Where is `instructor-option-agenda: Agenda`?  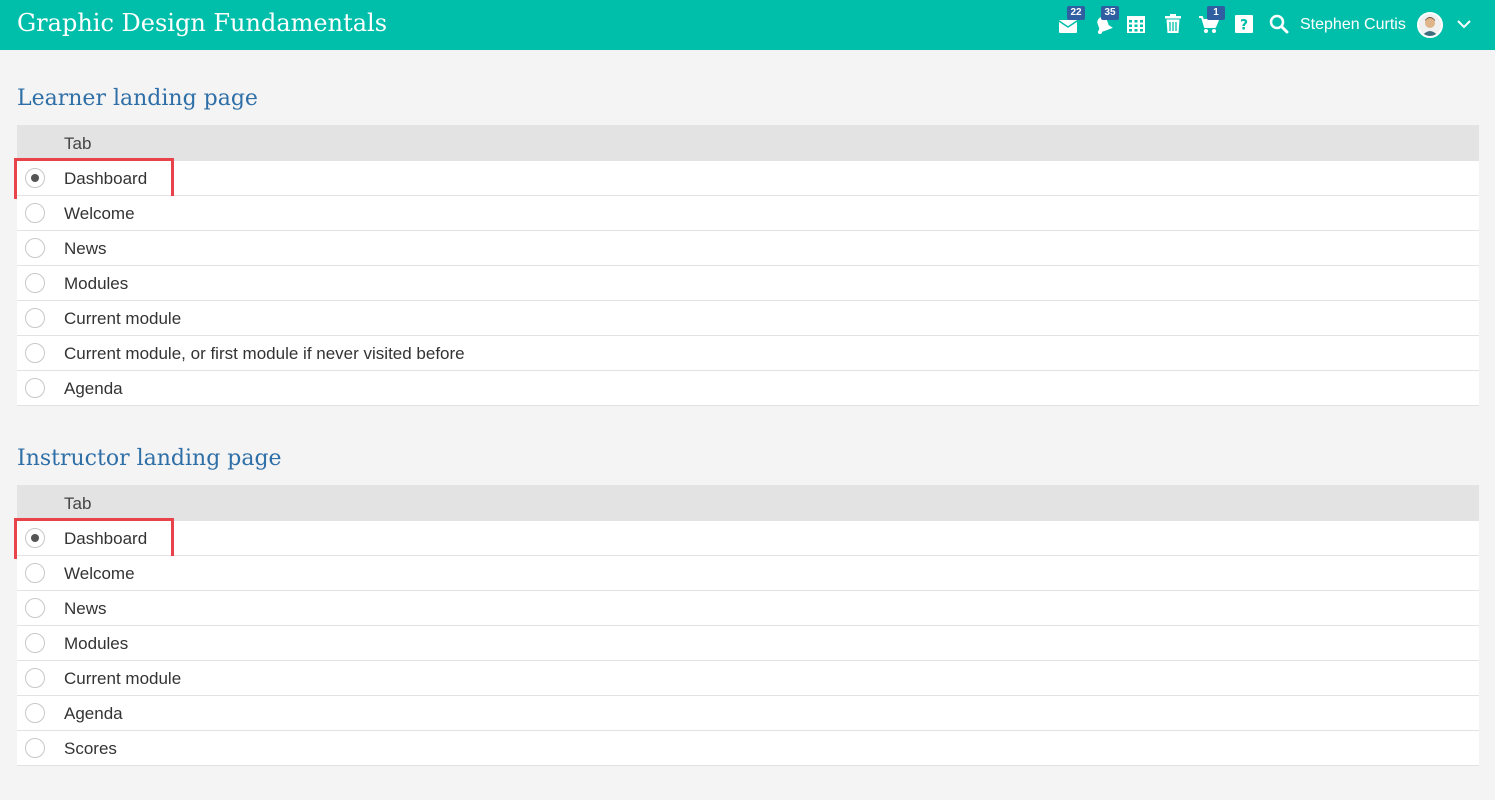 instructor-option-agenda: Agenda is located at coordinates (748, 713).